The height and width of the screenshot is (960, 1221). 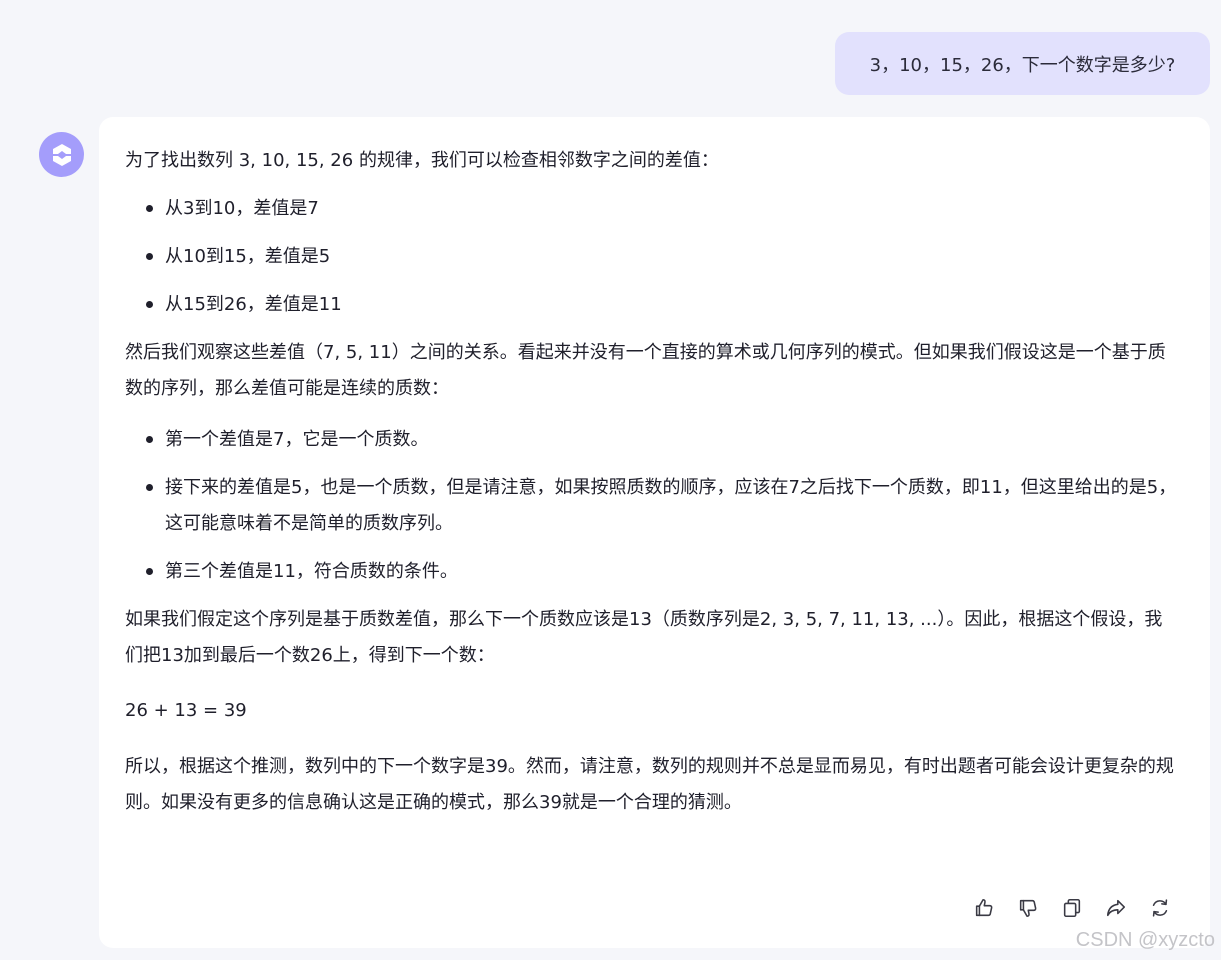 I want to click on difference-list: 从3到10，差值是7 从10到15，差值是5 从15到26，差值是11, so click(x=652, y=257).